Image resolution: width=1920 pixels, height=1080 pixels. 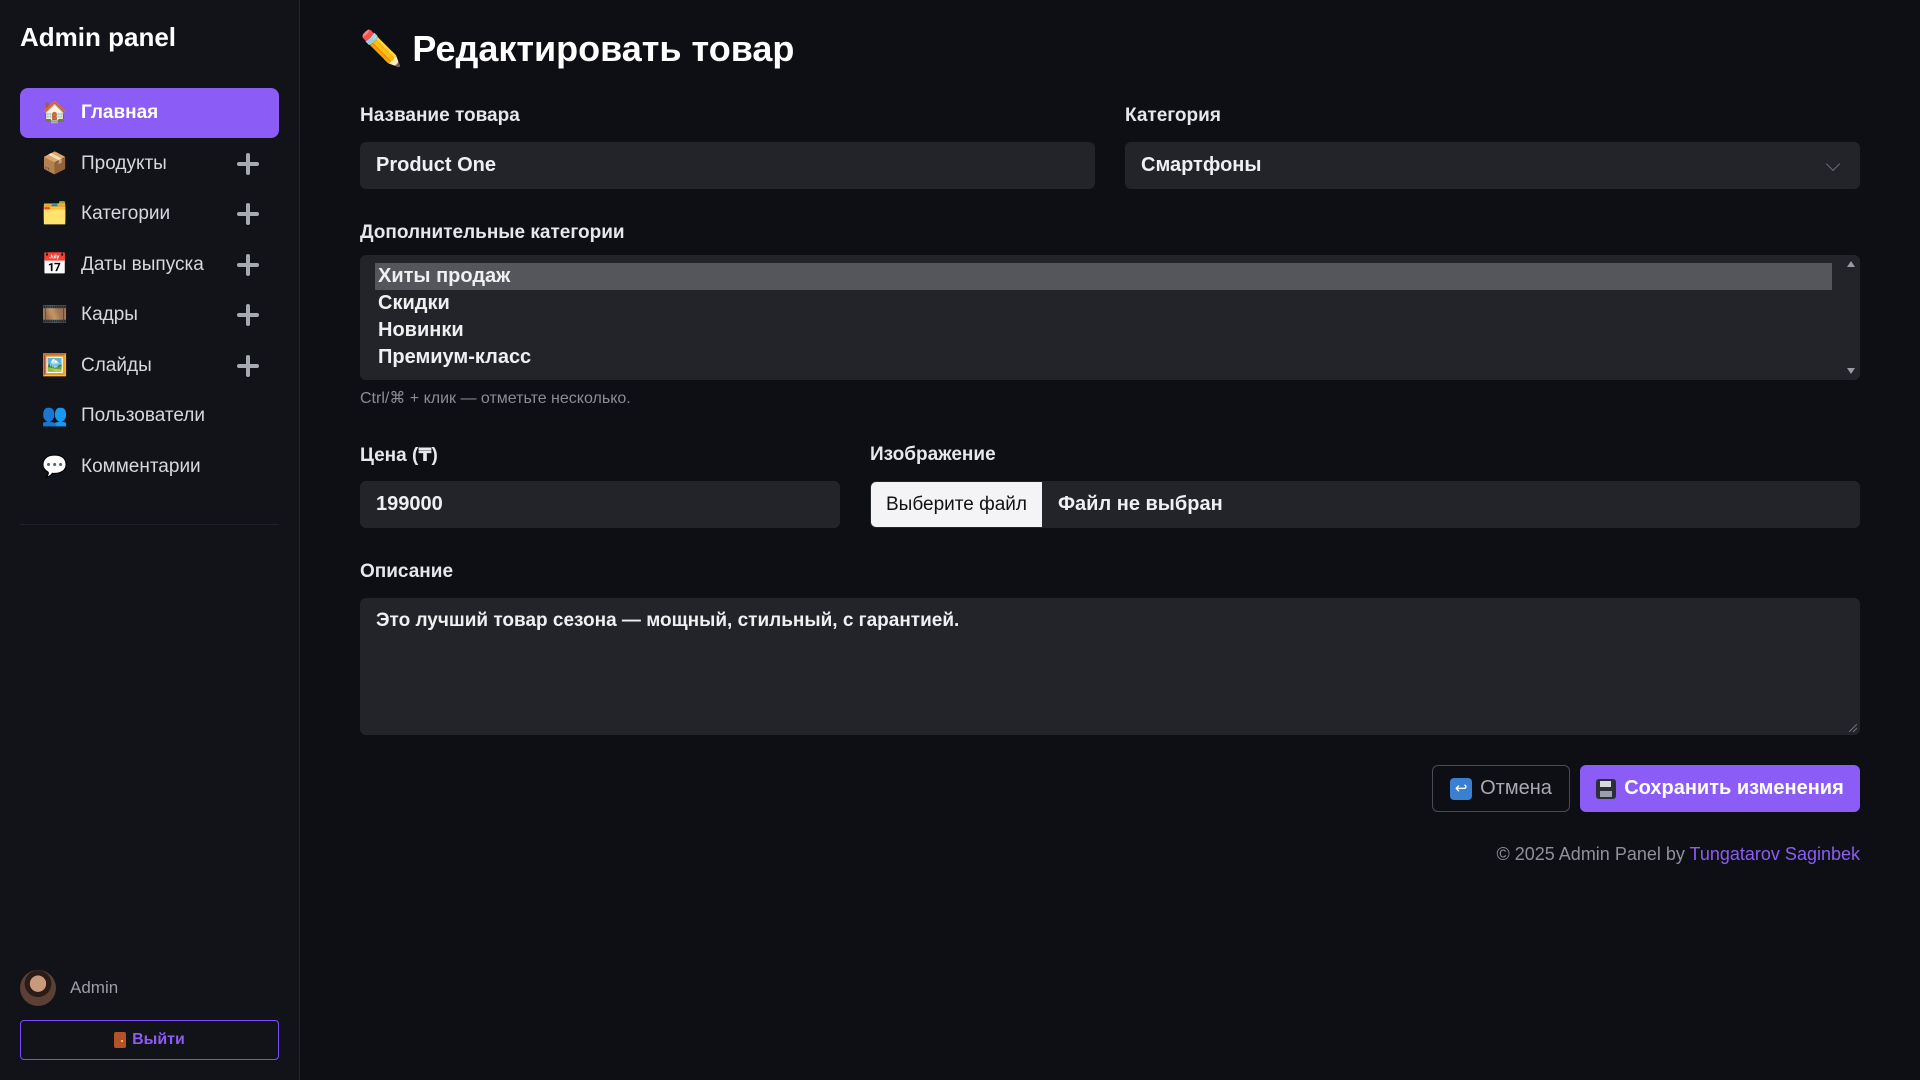 What do you see at coordinates (94, 987) in the screenshot?
I see `user-name: Admin` at bounding box center [94, 987].